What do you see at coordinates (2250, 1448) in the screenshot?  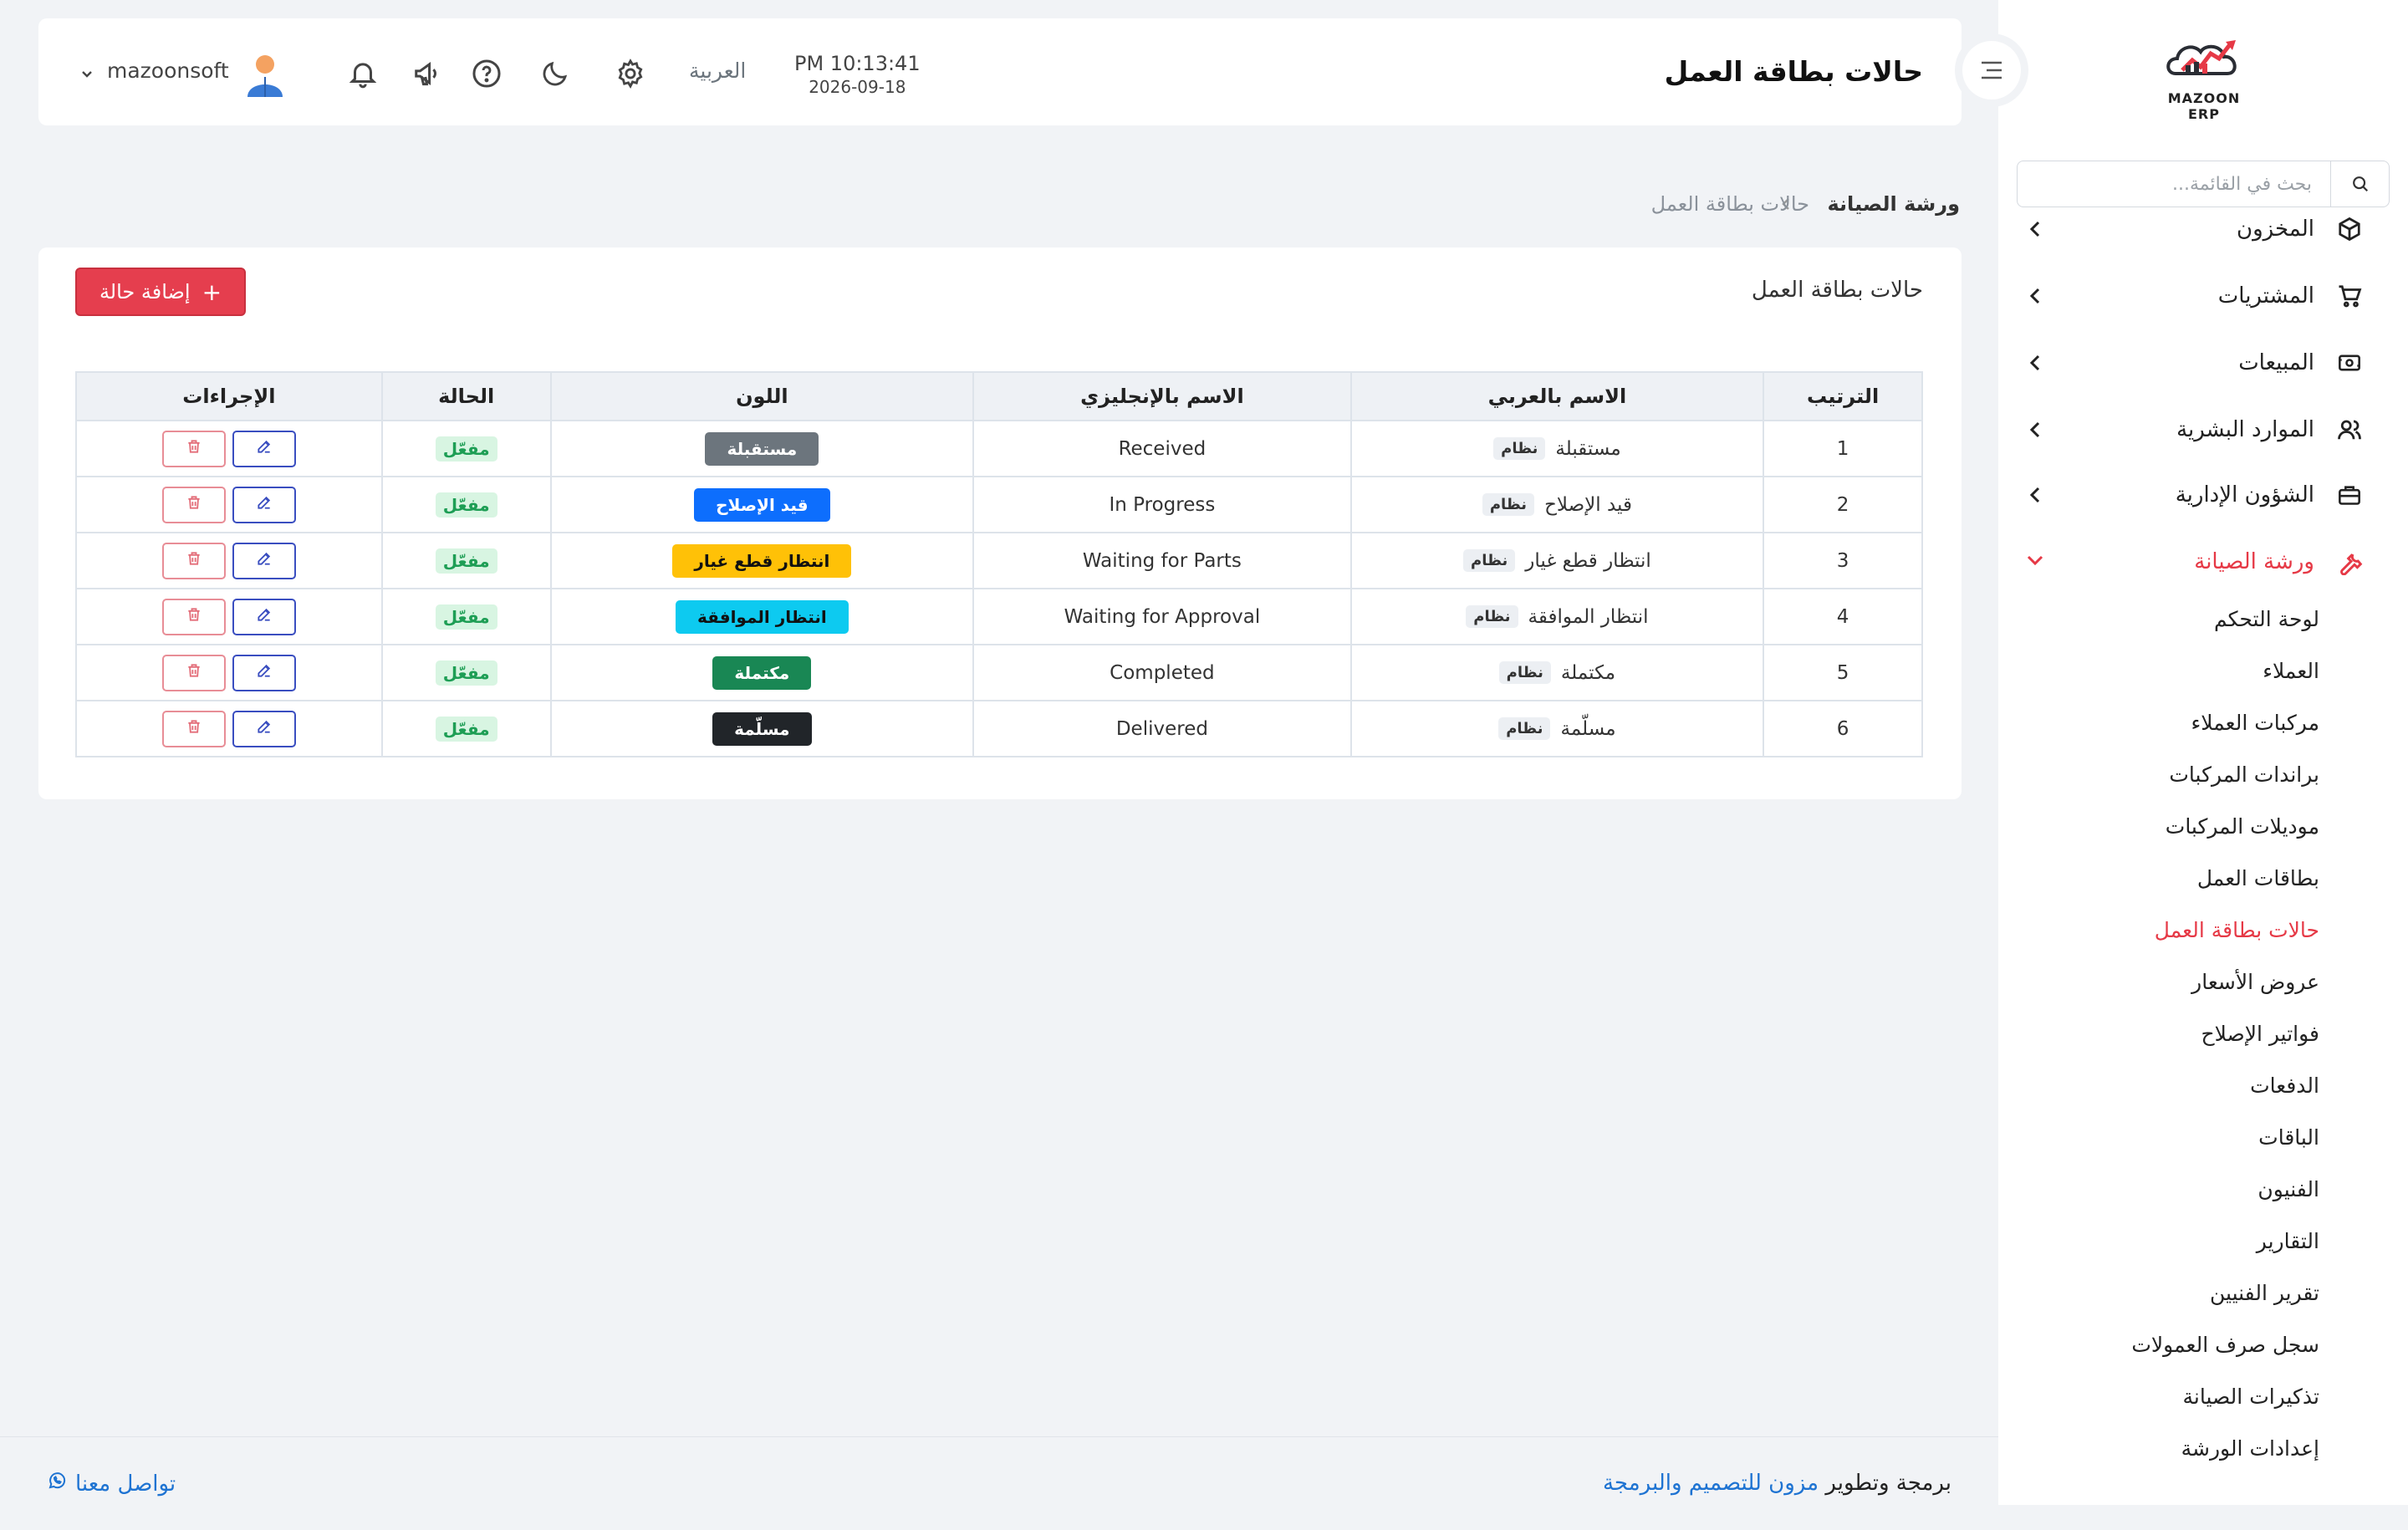 I see `submenu-workshop-settings: إعدادات الورشة` at bounding box center [2250, 1448].